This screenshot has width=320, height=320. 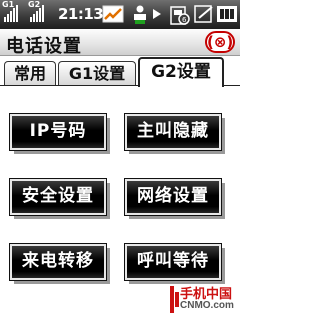 What do you see at coordinates (120, 43) in the screenshot?
I see `title-bar: 电话设置 (⊗)` at bounding box center [120, 43].